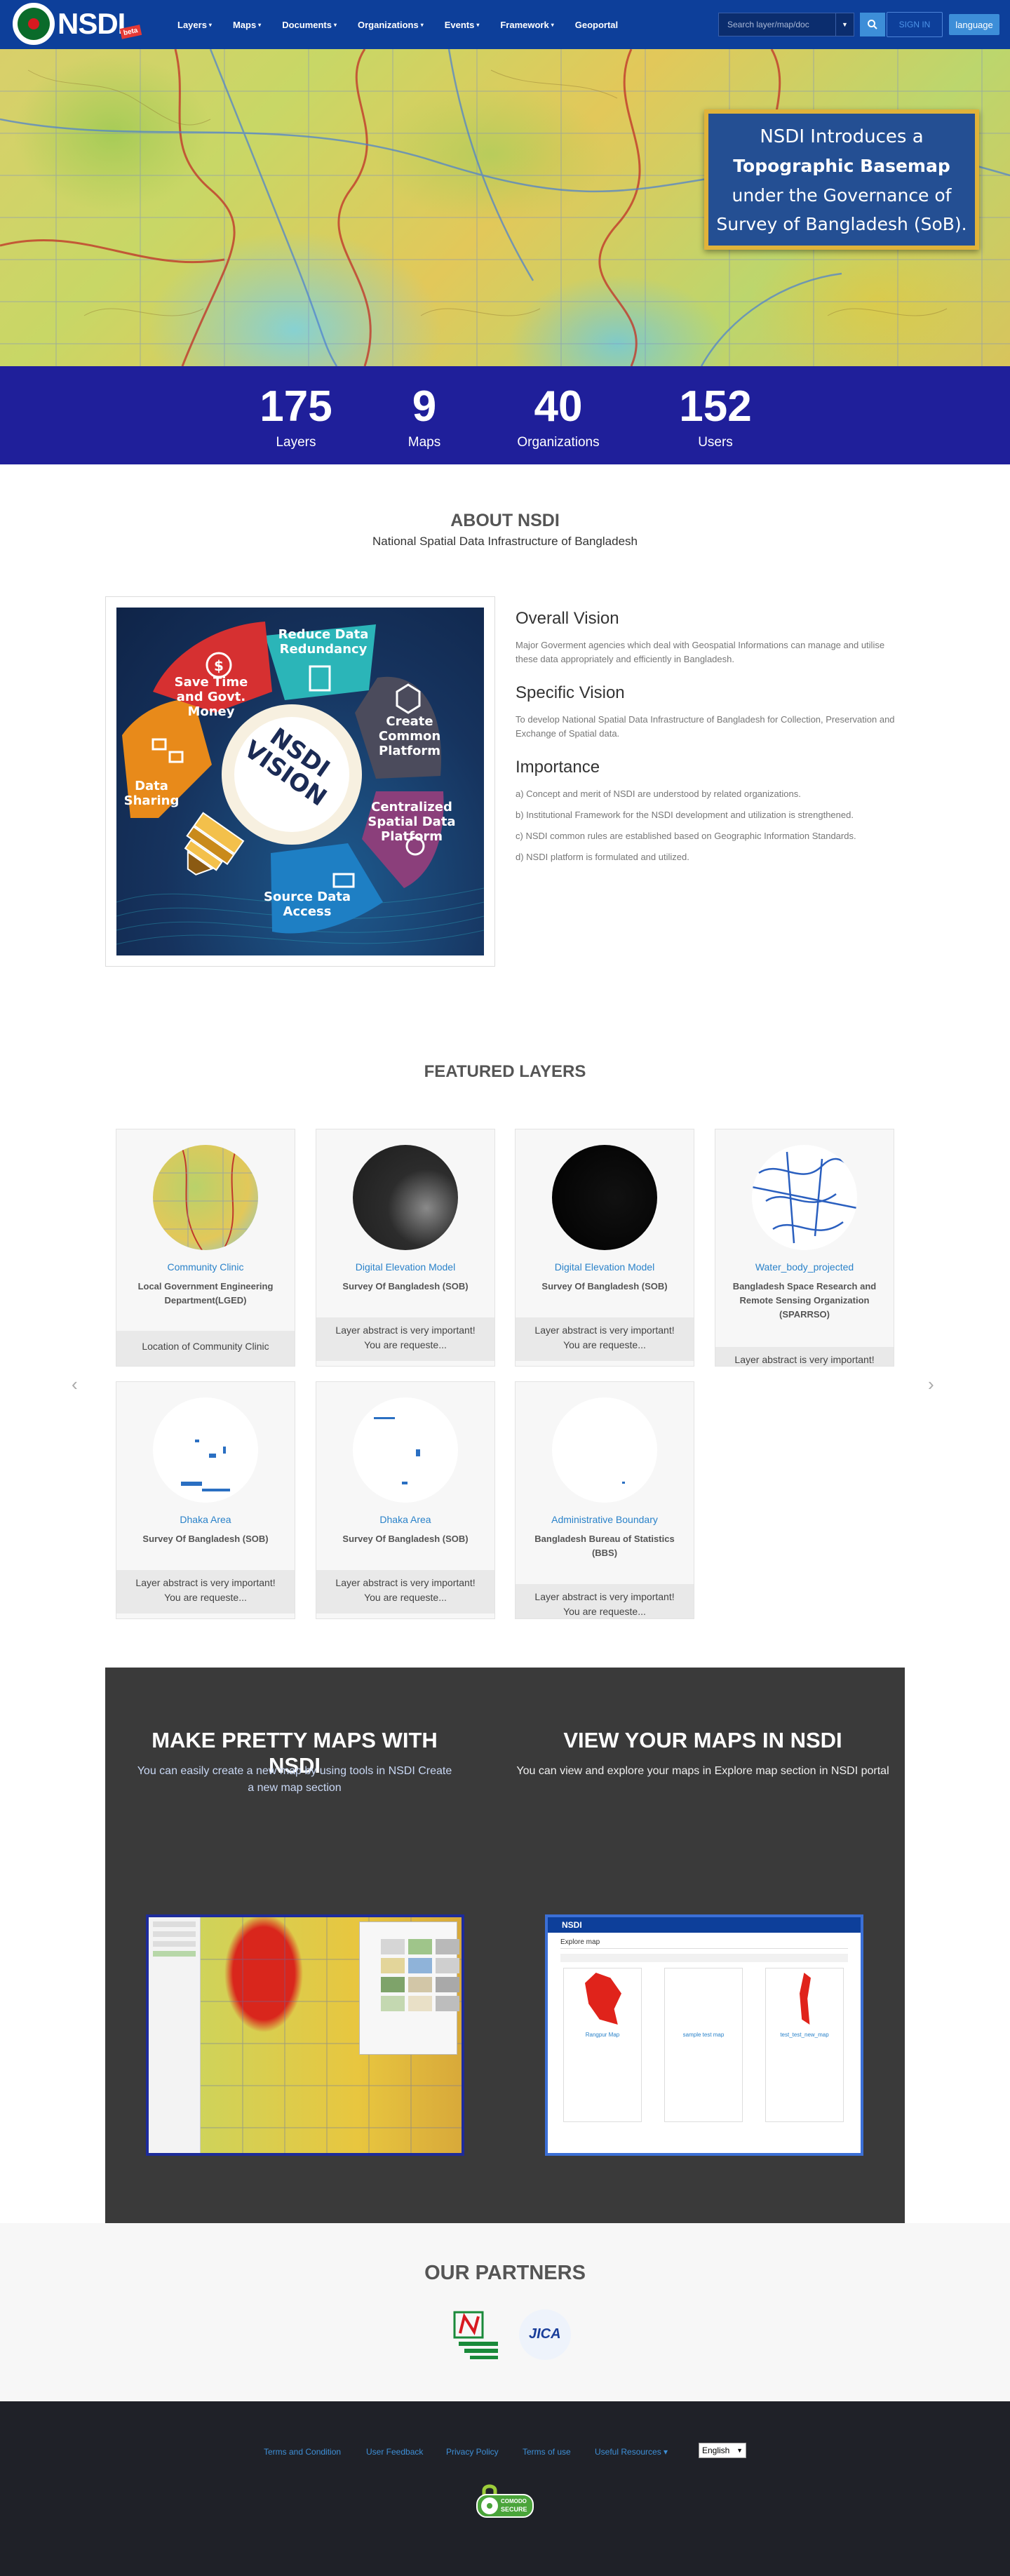 This screenshot has width=1010, height=2576. I want to click on lged-logo, so click(475, 2334).